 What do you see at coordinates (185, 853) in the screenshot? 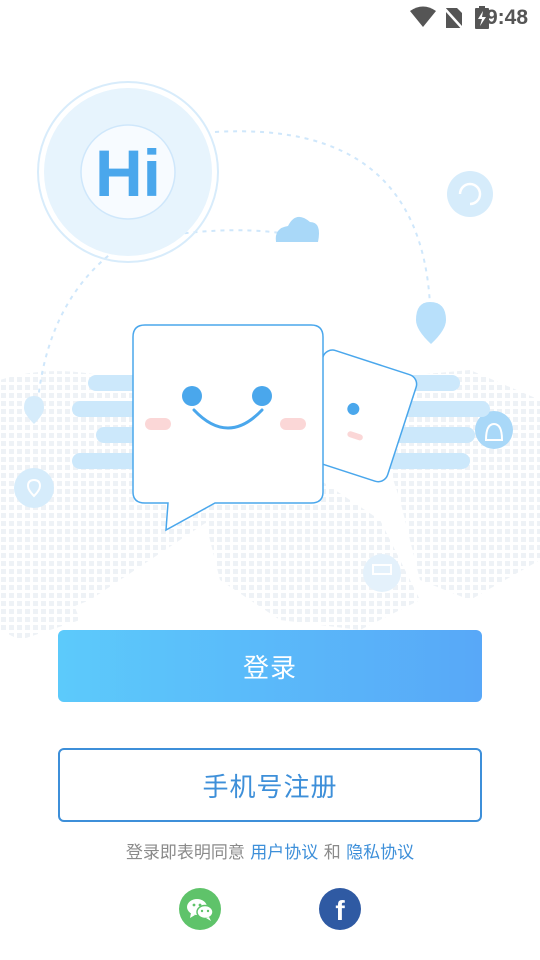
I see `agreement-prefix: 登录即表明同意` at bounding box center [185, 853].